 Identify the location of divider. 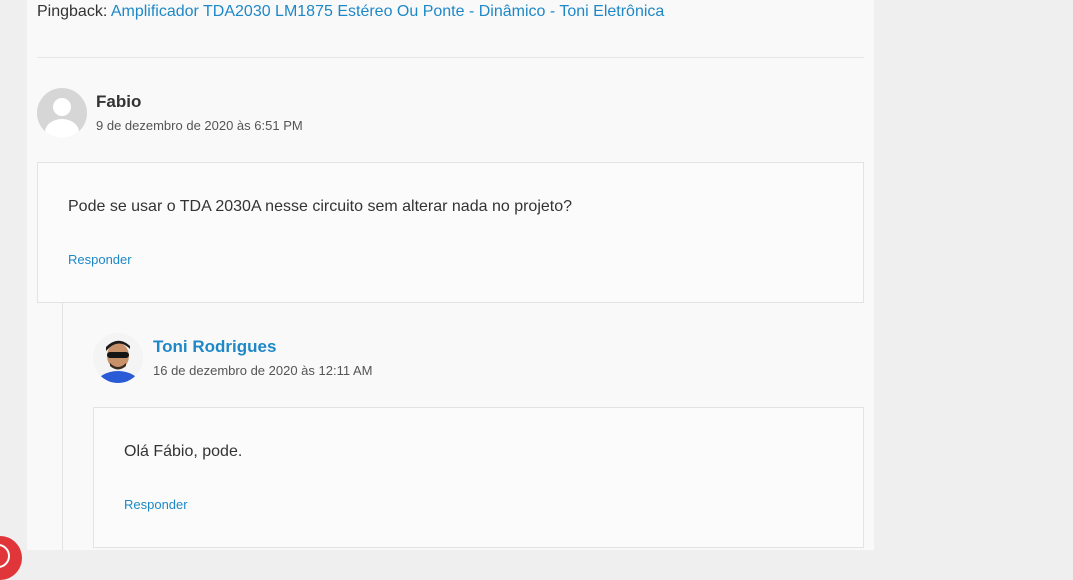
(450, 57).